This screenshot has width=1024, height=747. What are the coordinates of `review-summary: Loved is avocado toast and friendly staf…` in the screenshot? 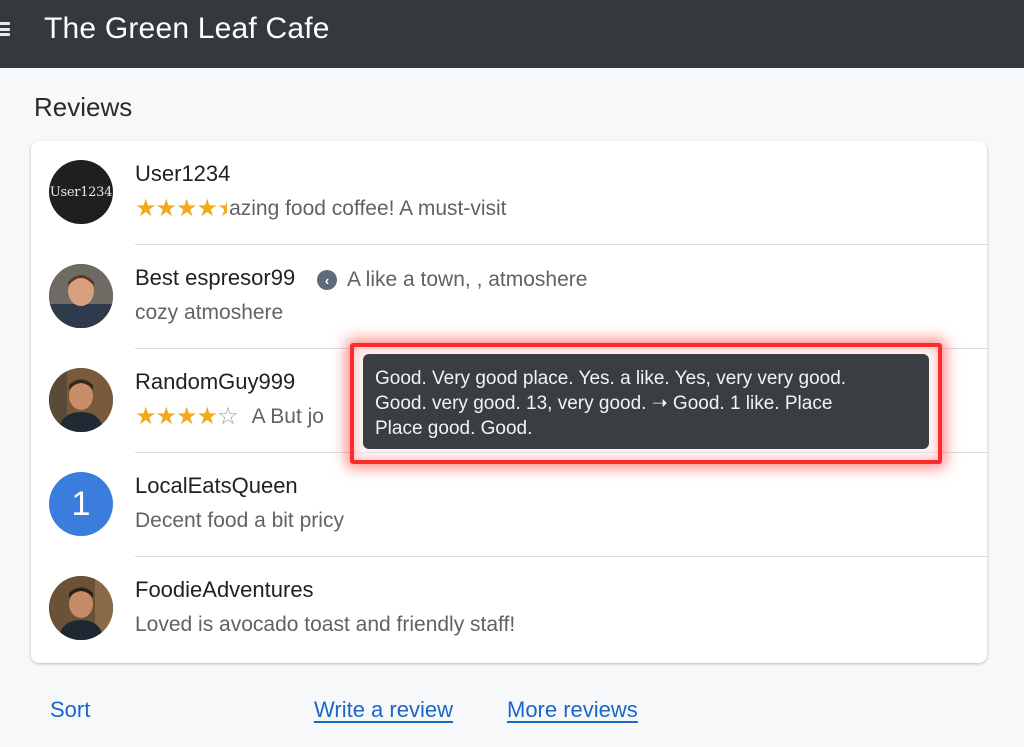 It's located at (325, 625).